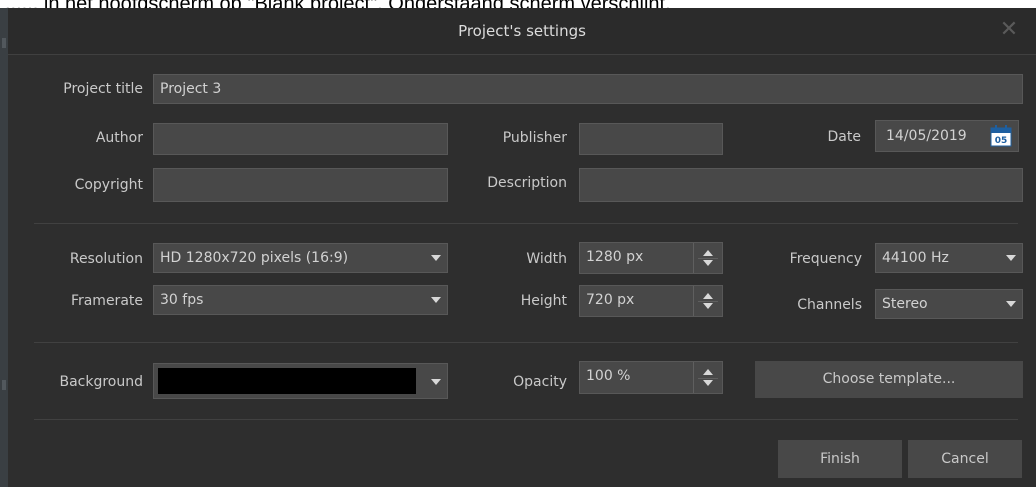 This screenshot has width=1036, height=487. What do you see at coordinates (915, 258) in the screenshot?
I see `frequency-value: 44100 Hz` at bounding box center [915, 258].